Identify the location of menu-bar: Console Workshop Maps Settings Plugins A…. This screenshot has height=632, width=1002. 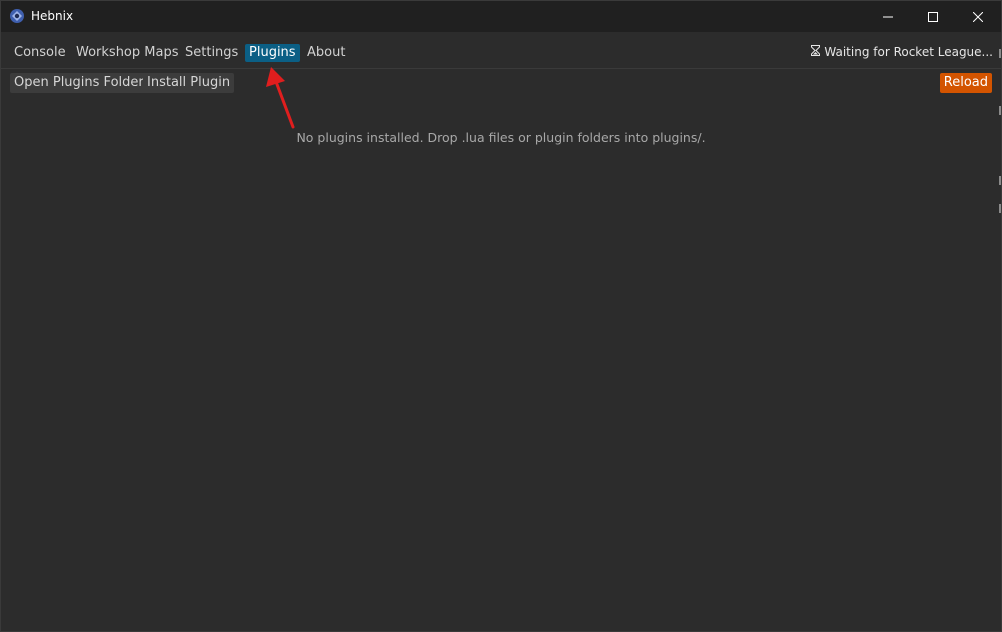
(501, 50).